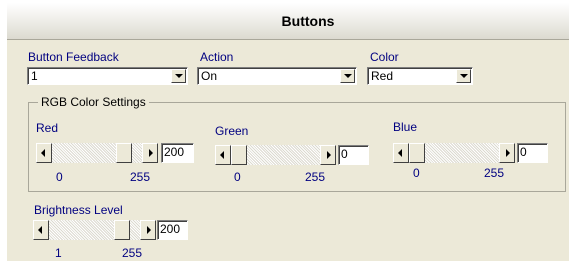 The image size is (576, 263). Describe the element at coordinates (405, 127) in the screenshot. I see `blue-label: Blue` at that location.